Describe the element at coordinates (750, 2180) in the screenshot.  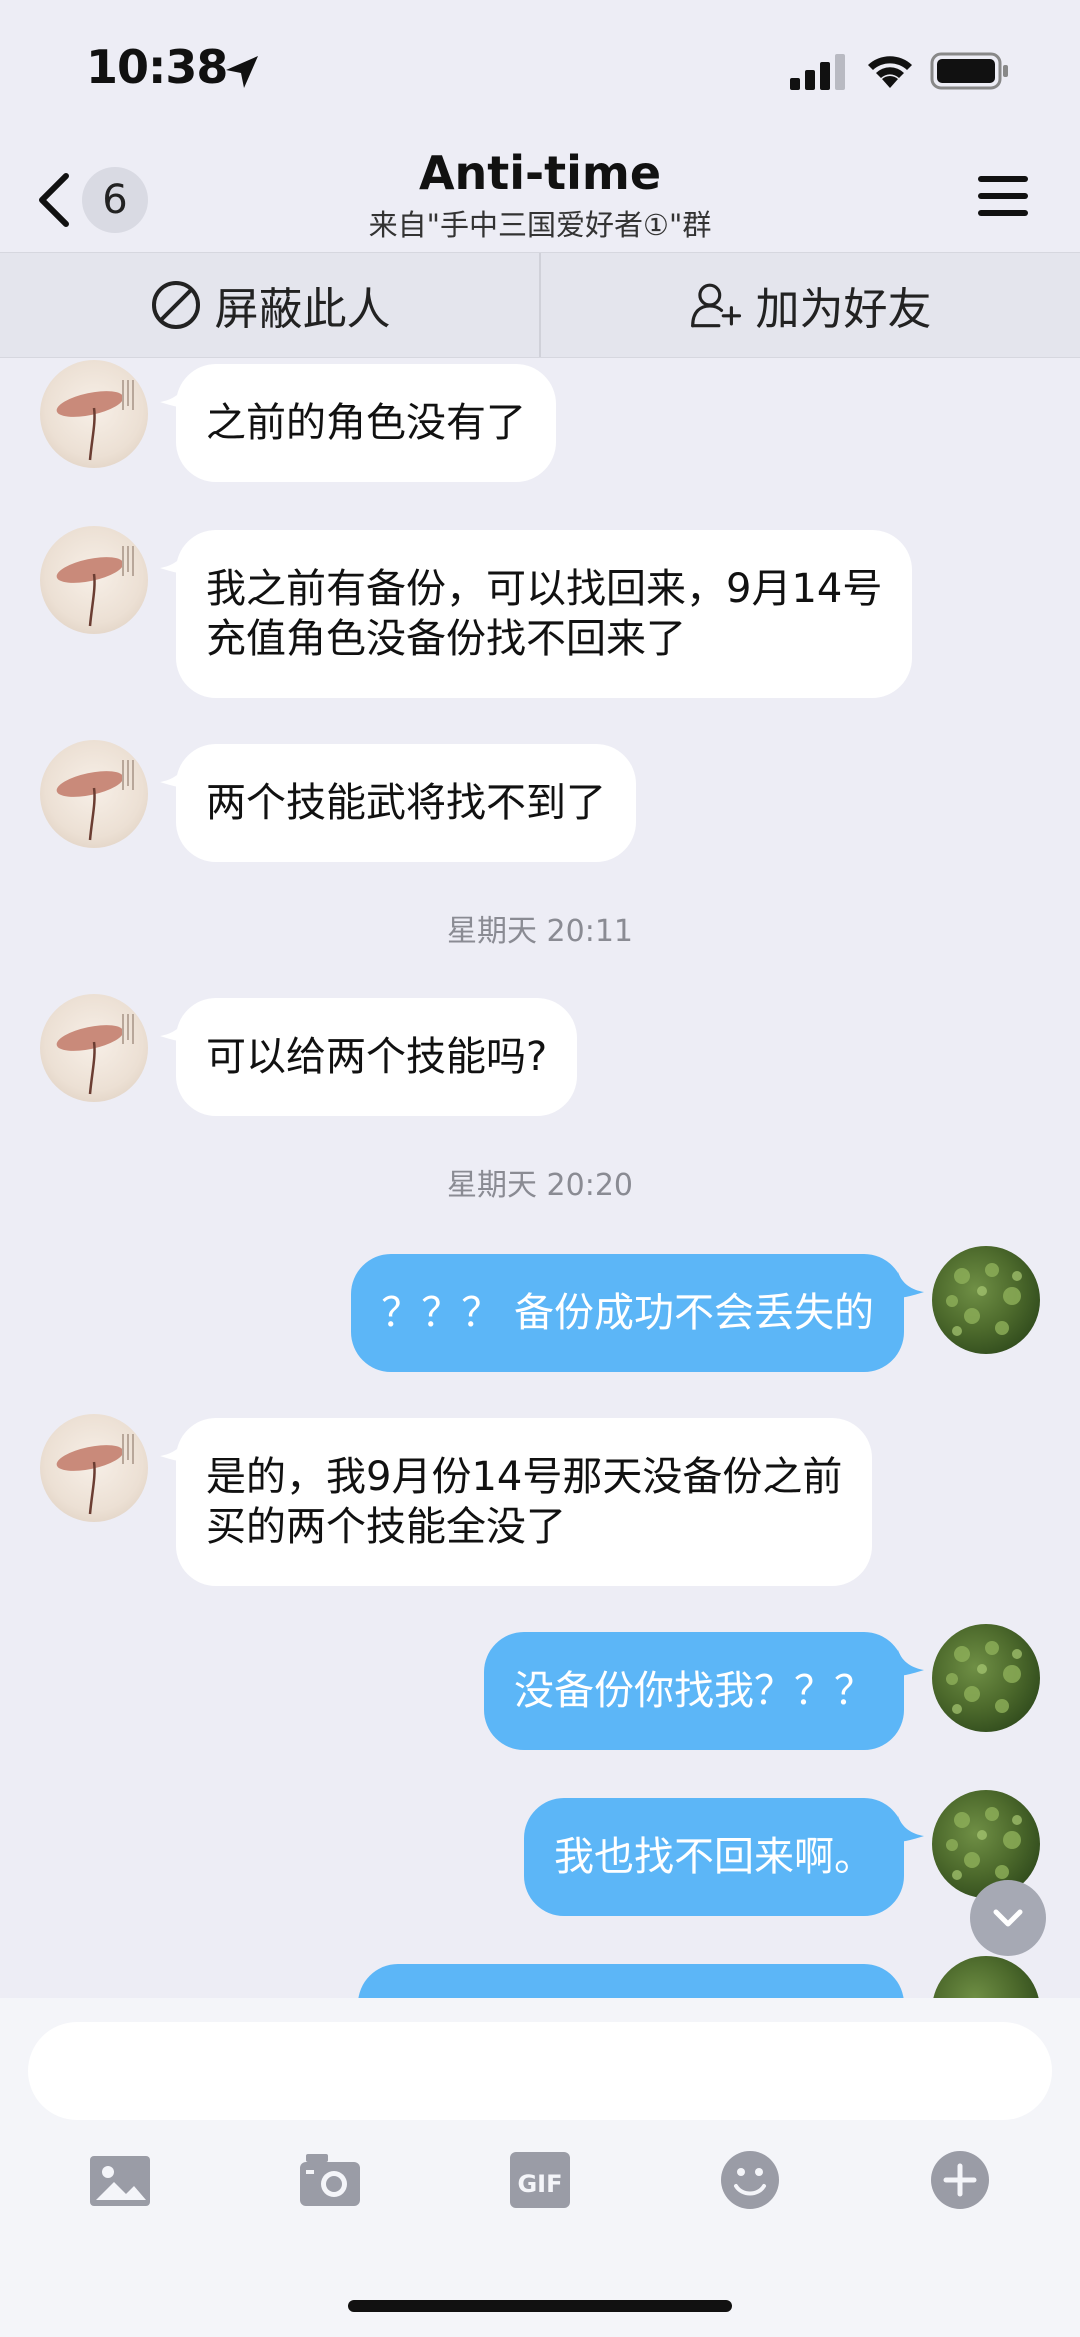
I see `emoji-icon` at that location.